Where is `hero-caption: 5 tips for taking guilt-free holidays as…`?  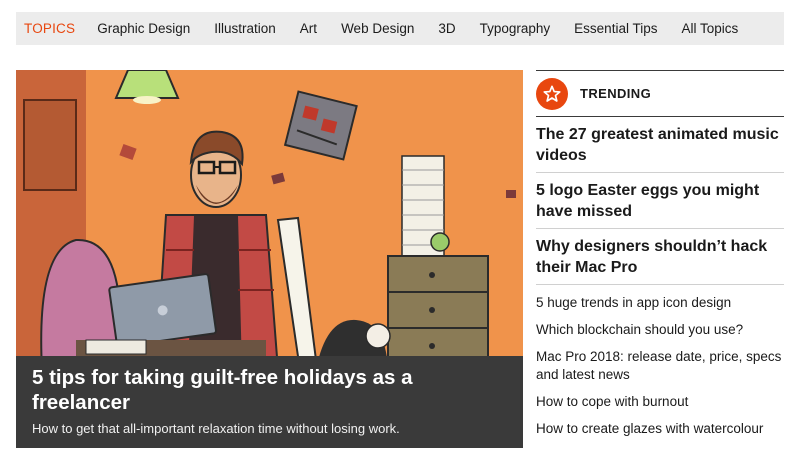 hero-caption: 5 tips for taking guilt-free holidays as… is located at coordinates (269, 402).